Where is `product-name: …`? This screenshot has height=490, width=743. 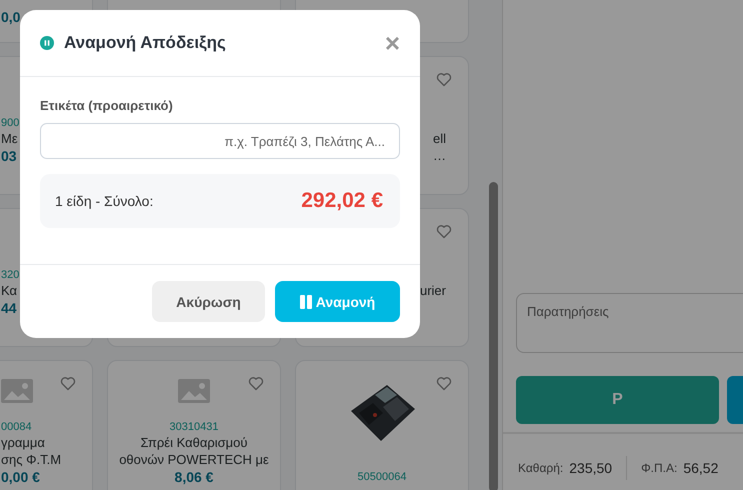 product-name: … is located at coordinates (439, 155).